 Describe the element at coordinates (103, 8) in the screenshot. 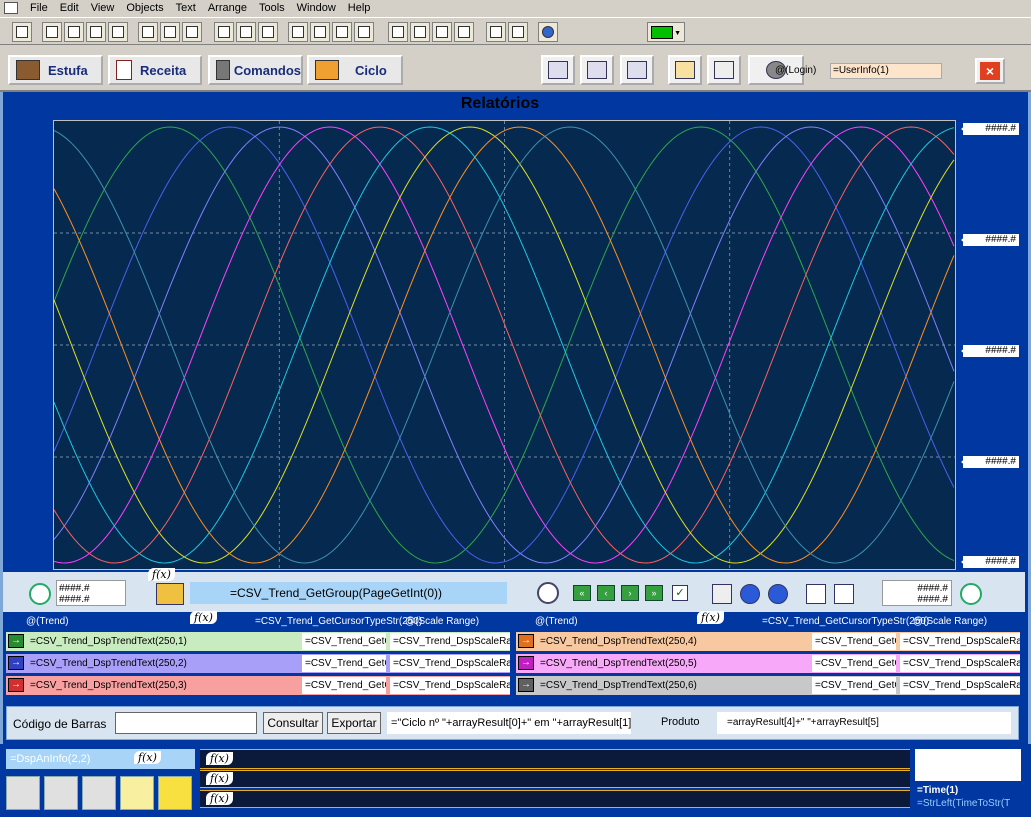

I see `menu-view: View` at that location.